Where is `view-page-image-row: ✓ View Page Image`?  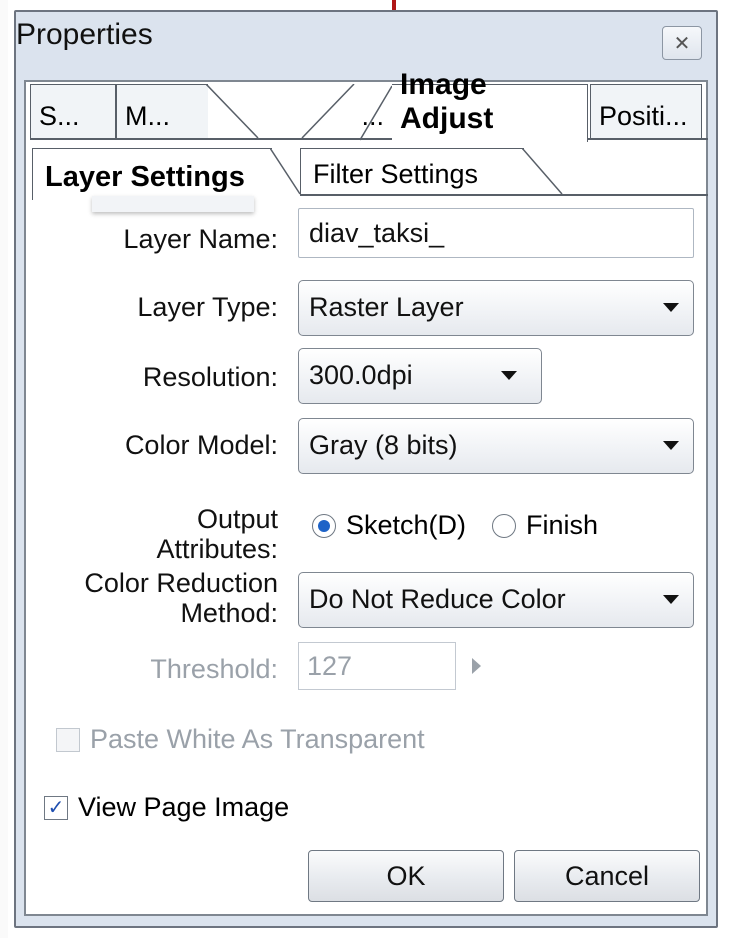
view-page-image-row: ✓ View Page Image is located at coordinates (166, 807).